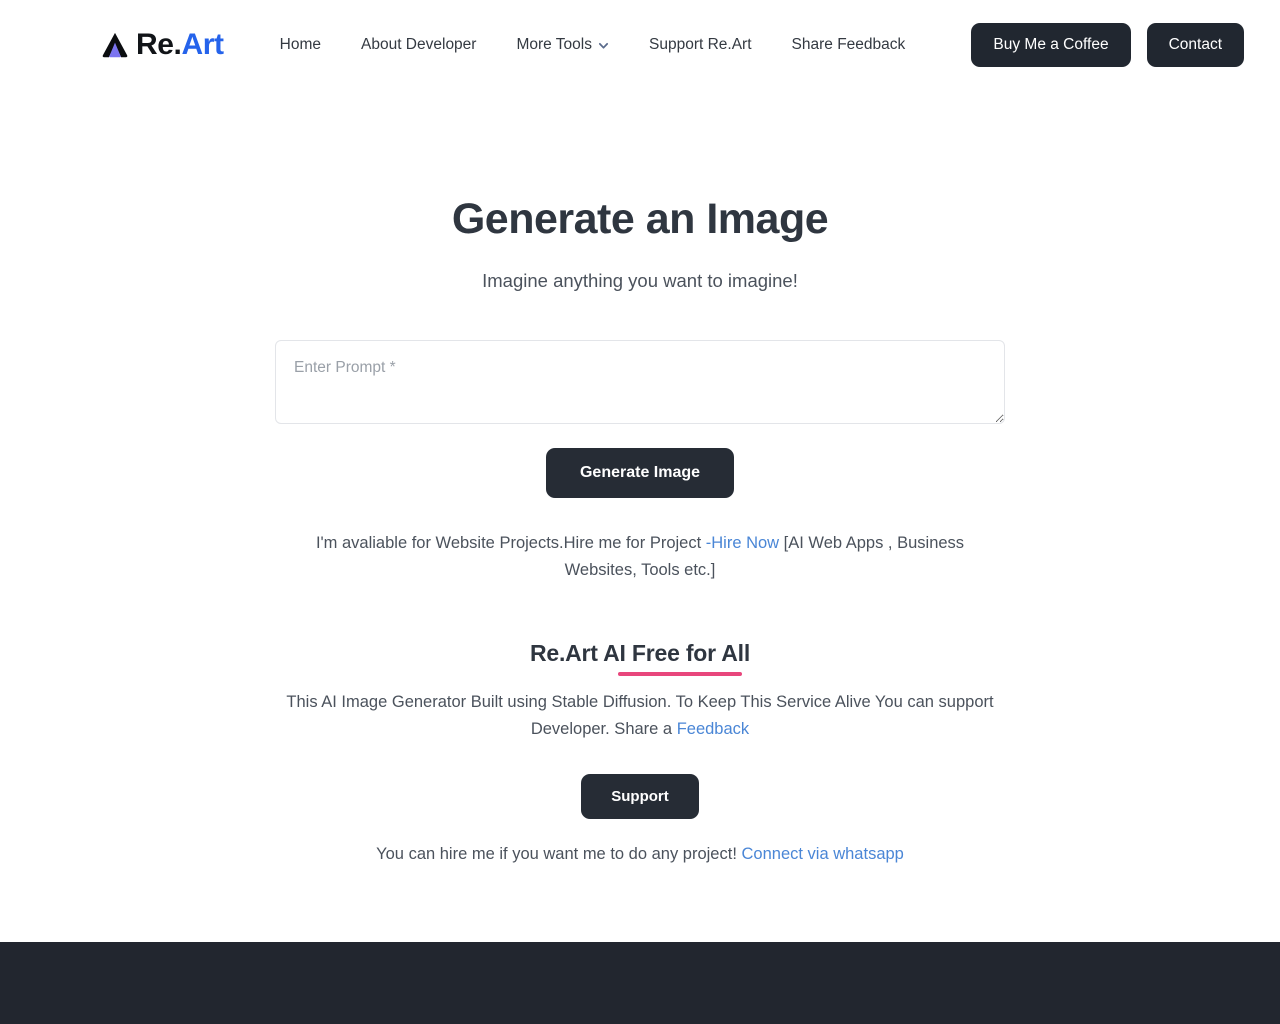 The height and width of the screenshot is (1024, 1280). What do you see at coordinates (640, 797) in the screenshot?
I see `support-button: Support` at bounding box center [640, 797].